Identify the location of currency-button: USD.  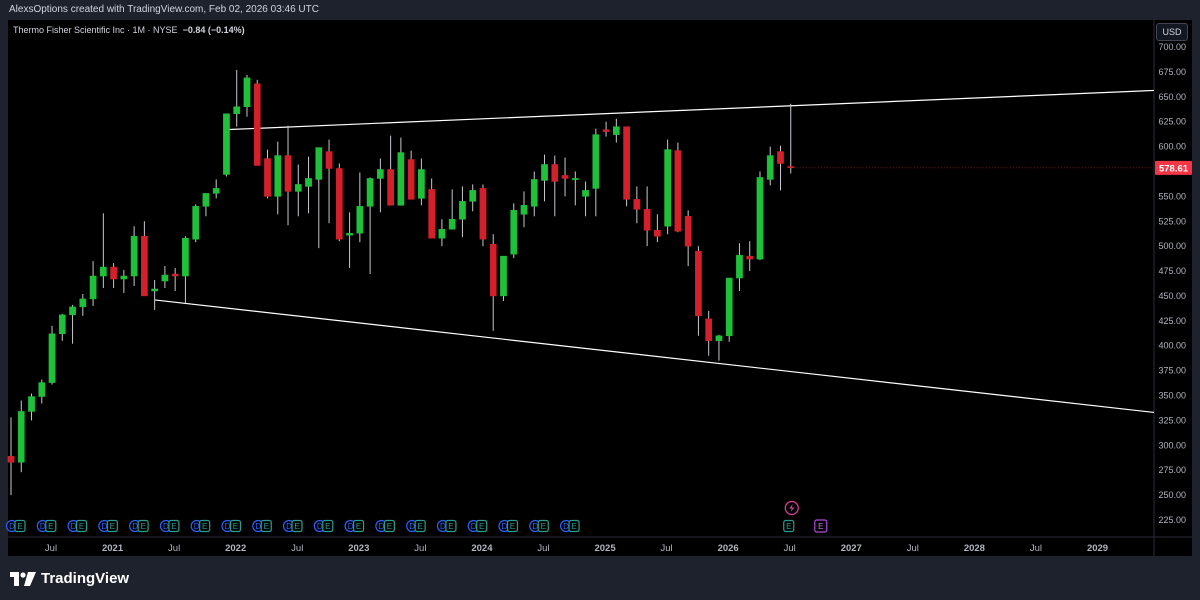
(1172, 32).